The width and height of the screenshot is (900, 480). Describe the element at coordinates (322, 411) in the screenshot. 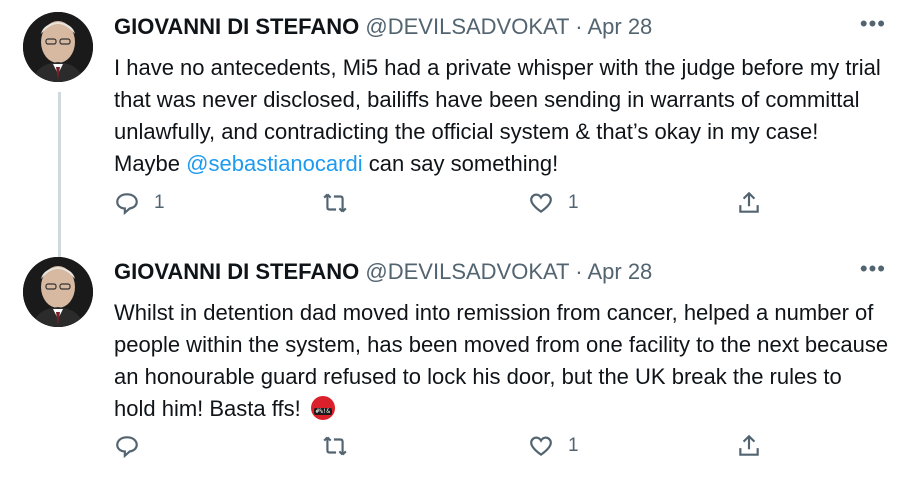

I see `emoji-symbols: #%!&` at that location.